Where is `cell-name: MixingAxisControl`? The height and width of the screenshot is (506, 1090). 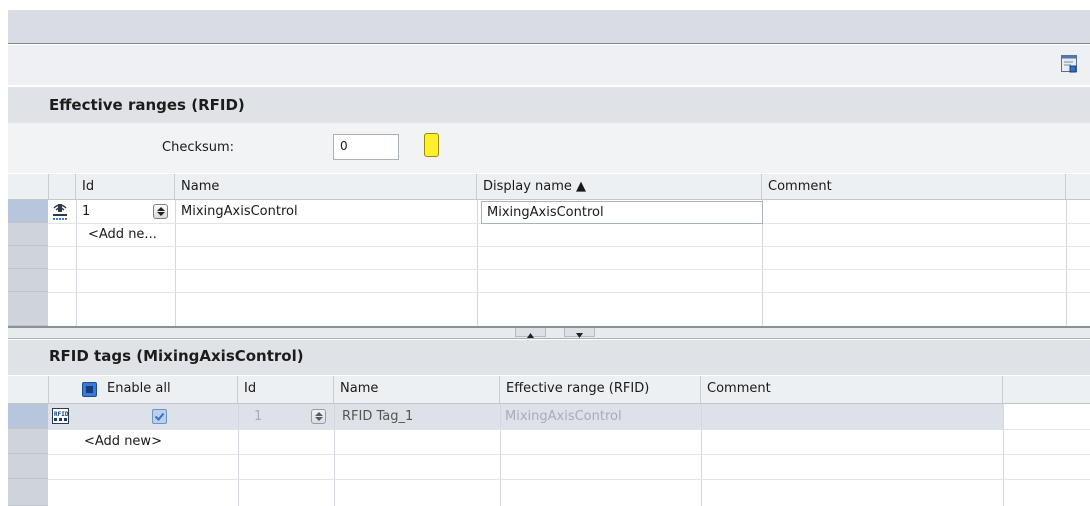
cell-name: MixingAxisControl is located at coordinates (239, 211).